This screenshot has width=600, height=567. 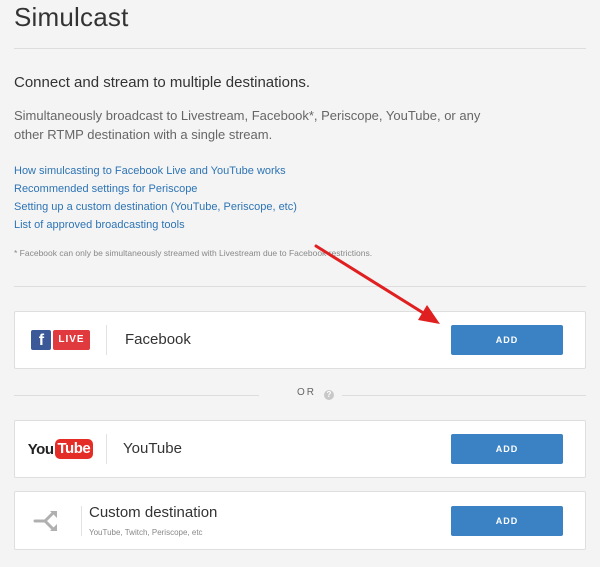 What do you see at coordinates (507, 449) in the screenshot?
I see `add-youtube-button: ADD` at bounding box center [507, 449].